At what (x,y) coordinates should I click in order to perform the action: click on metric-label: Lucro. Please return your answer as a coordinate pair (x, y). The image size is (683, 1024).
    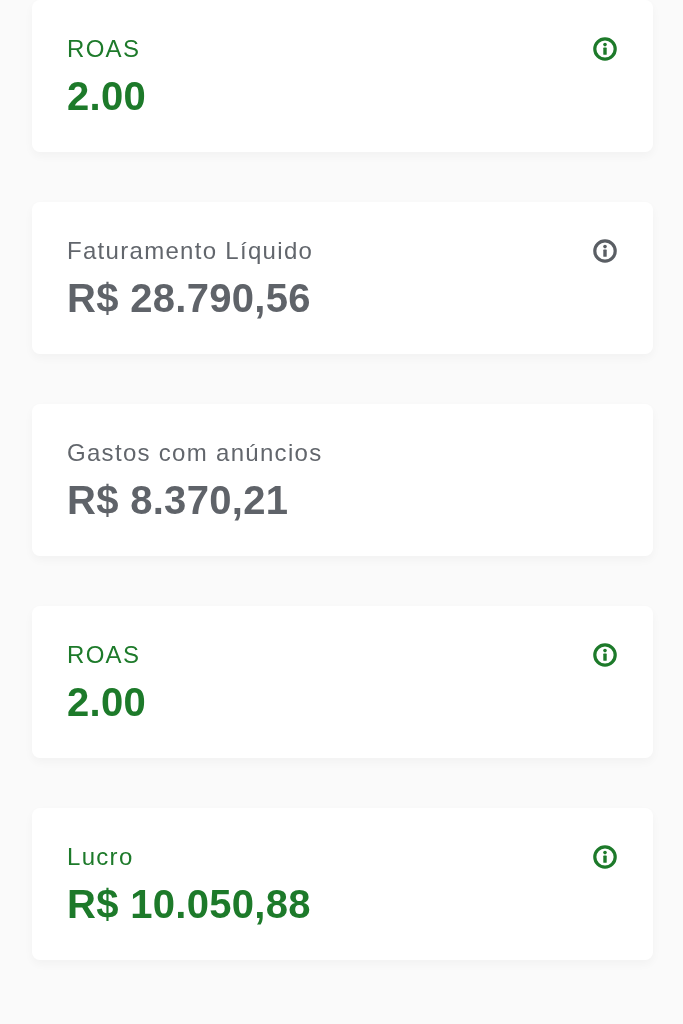
    Looking at the image, I should click on (101, 857).